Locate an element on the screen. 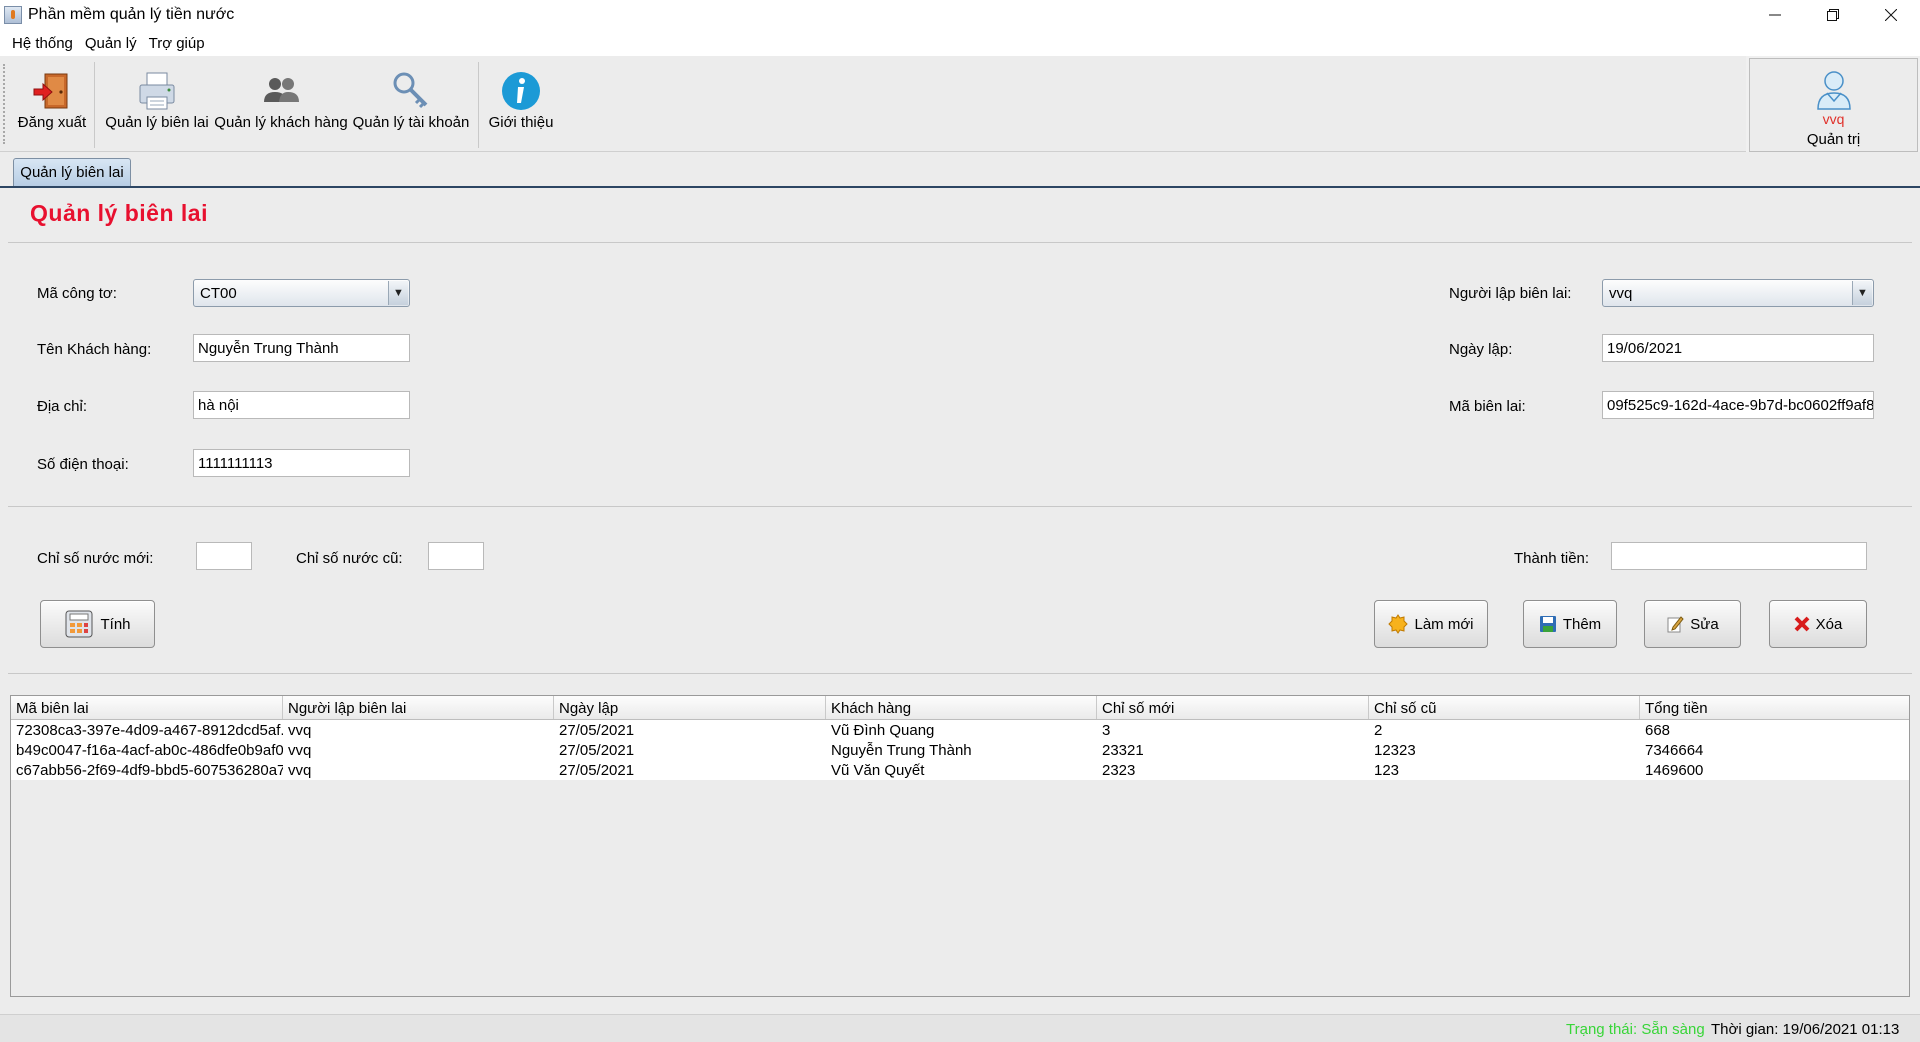  column-header-date: Ngày lập is located at coordinates (690, 707).